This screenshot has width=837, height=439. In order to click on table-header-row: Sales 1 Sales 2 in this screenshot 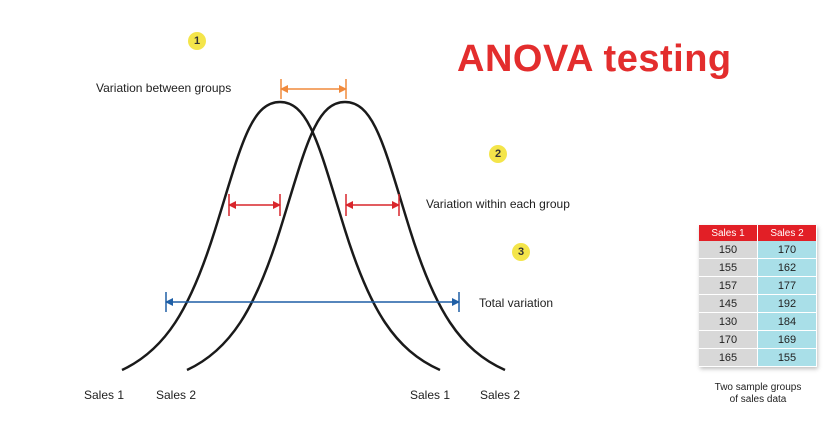, I will do `click(758, 233)`.